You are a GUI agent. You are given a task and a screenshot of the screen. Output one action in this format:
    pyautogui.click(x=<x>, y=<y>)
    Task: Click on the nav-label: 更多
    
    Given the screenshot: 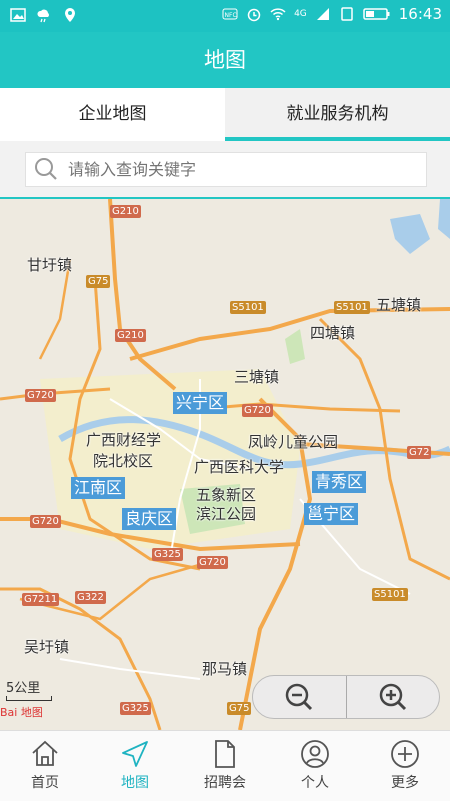 What is the action you would take?
    pyautogui.click(x=405, y=783)
    